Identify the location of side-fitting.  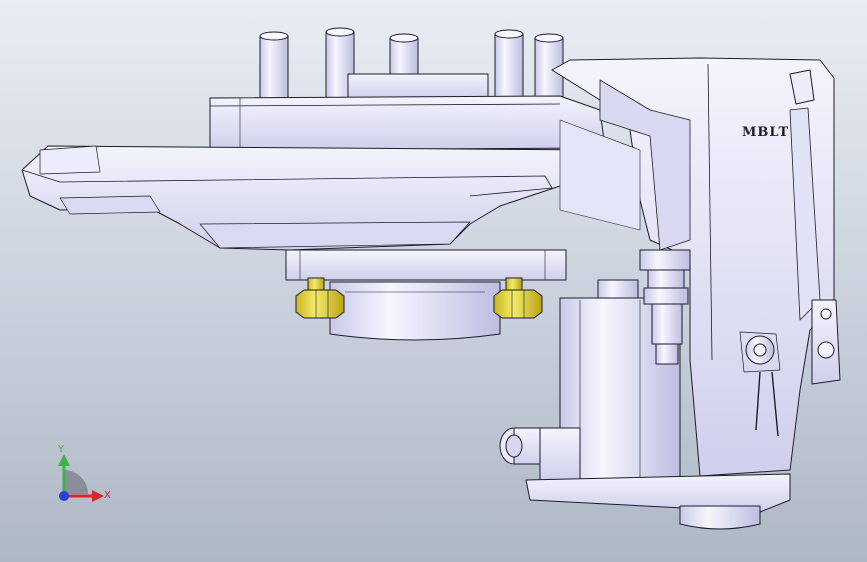
(540, 454).